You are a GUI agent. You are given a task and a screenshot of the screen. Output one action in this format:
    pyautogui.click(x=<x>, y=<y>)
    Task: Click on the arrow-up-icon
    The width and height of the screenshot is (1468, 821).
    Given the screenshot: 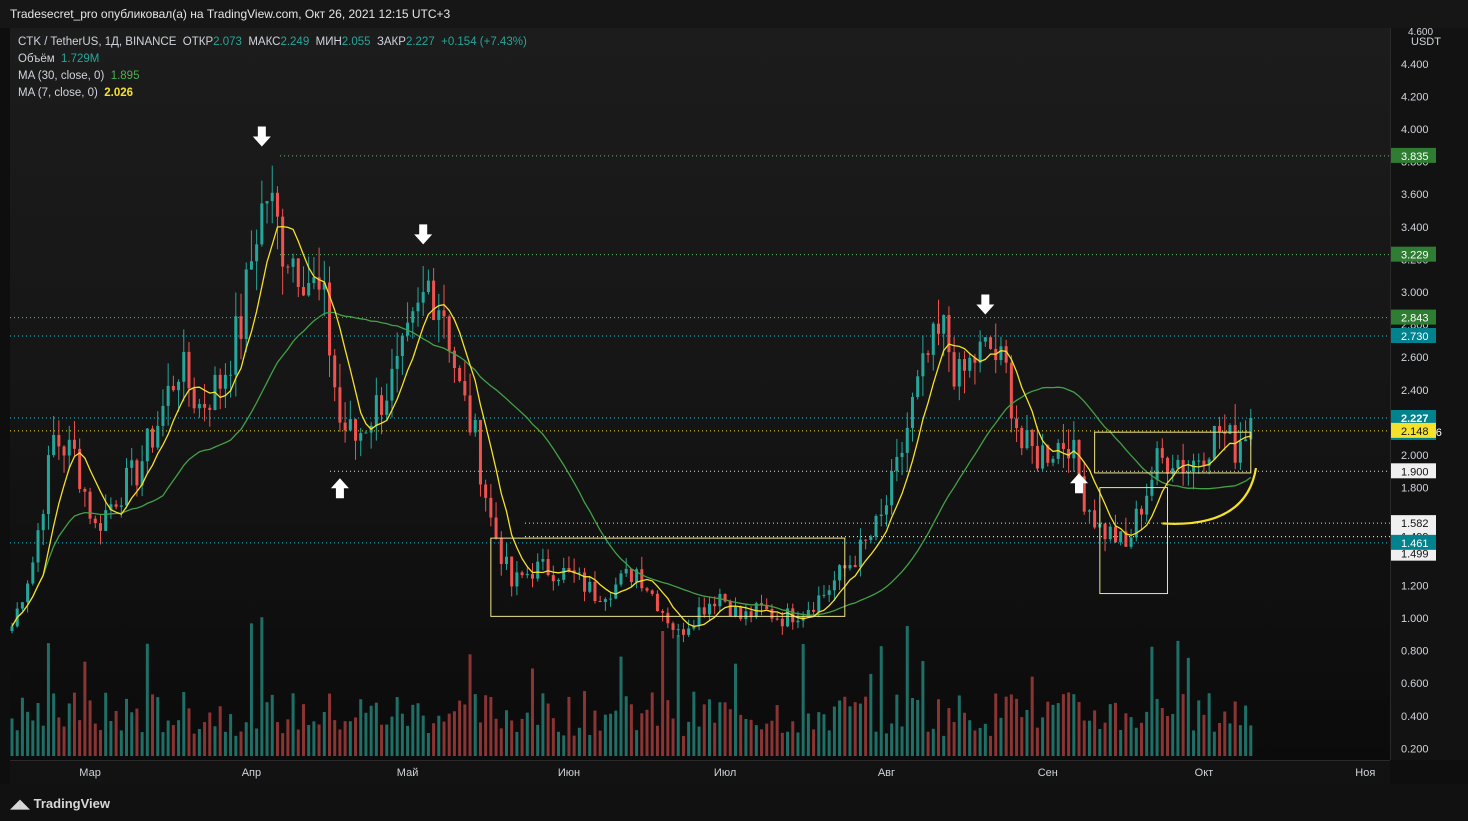 What is the action you would take?
    pyautogui.click(x=339, y=488)
    